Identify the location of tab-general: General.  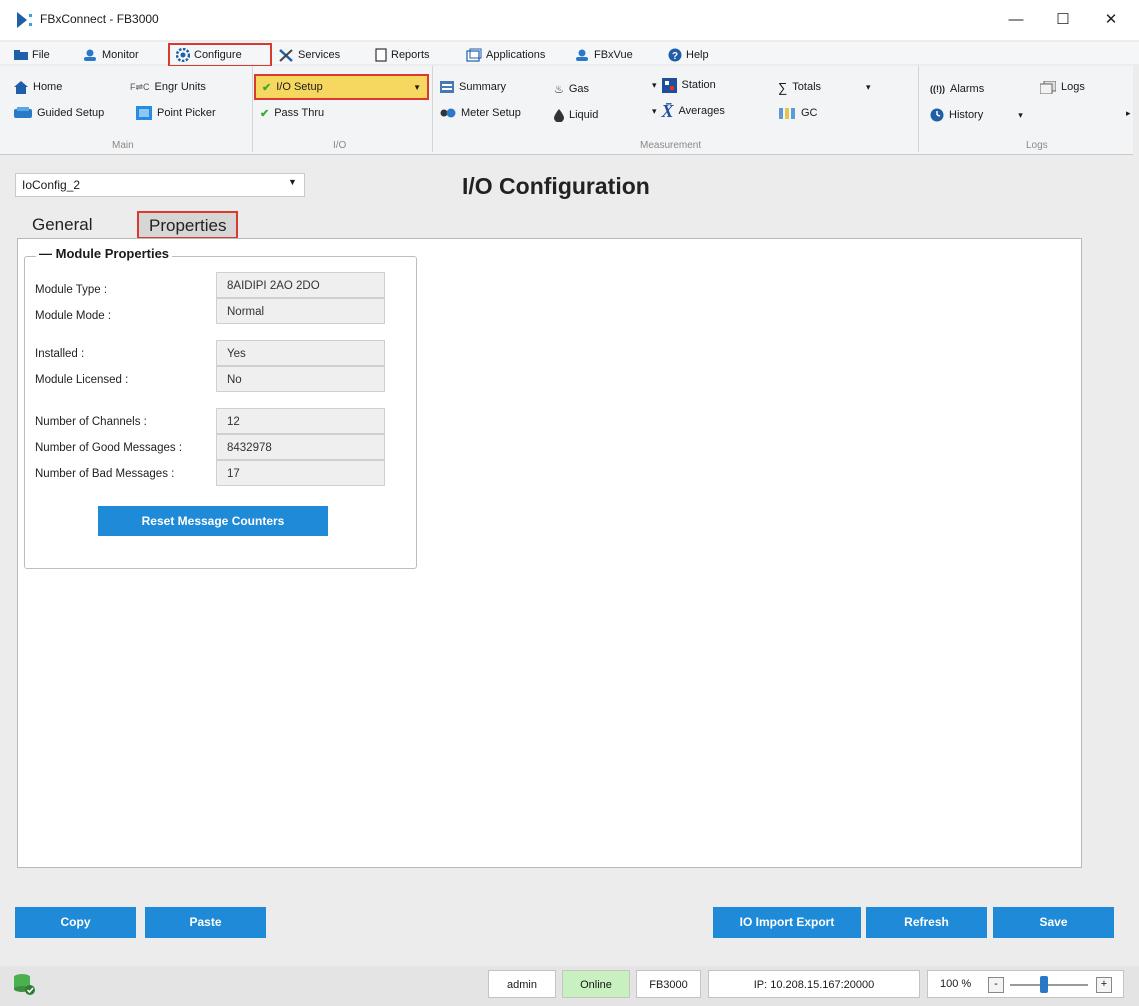
(62, 225).